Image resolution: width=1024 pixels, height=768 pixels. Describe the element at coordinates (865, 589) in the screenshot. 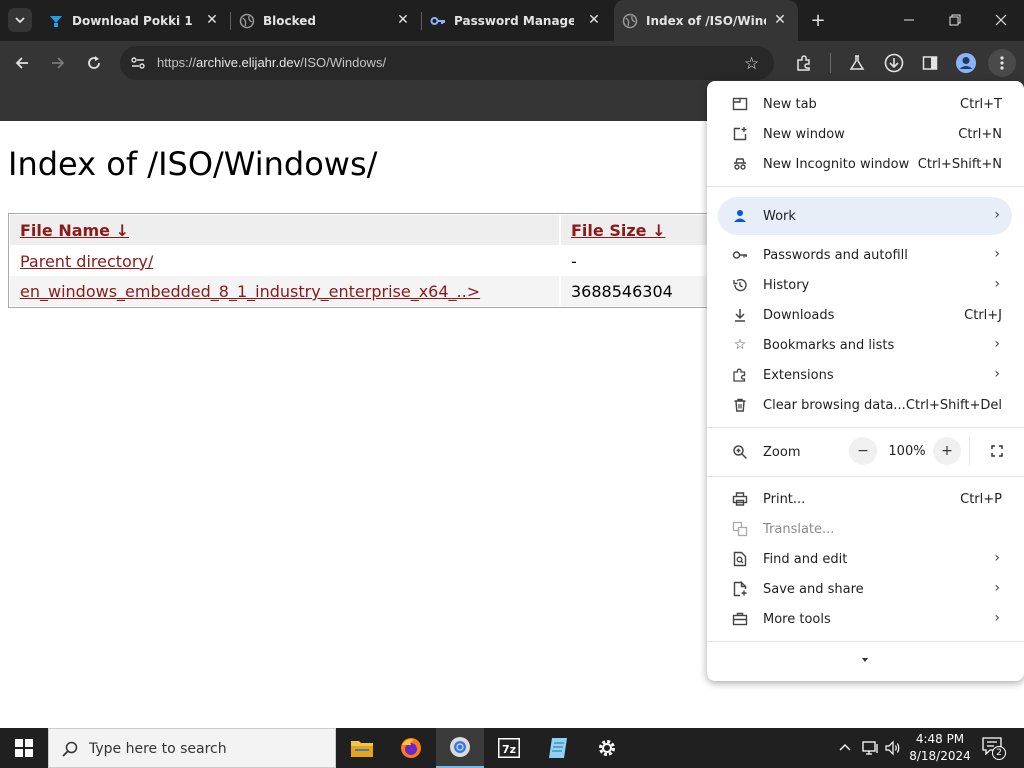

I see `menu-item-save-and-share: Save and share ›` at that location.